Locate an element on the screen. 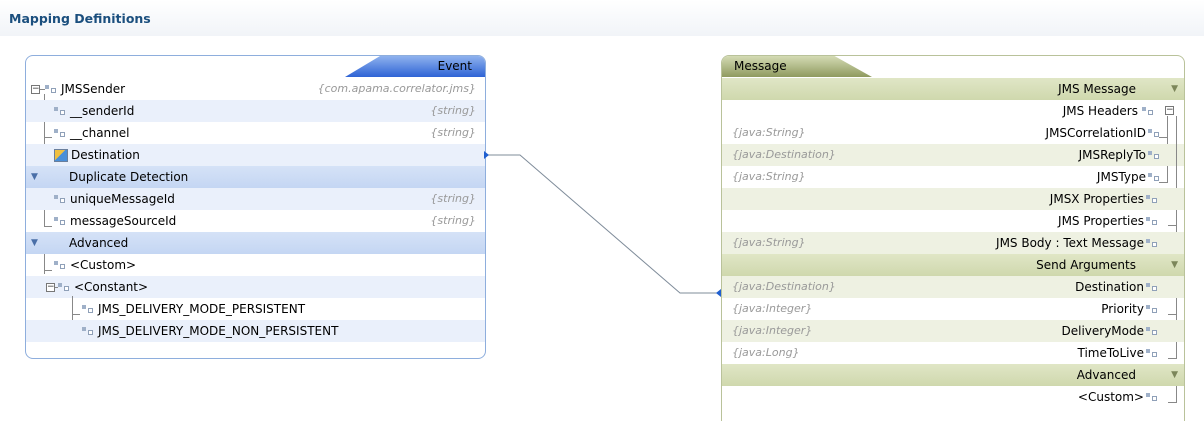  section-send-arguments: Send Arguments ▼ is located at coordinates (953, 265).